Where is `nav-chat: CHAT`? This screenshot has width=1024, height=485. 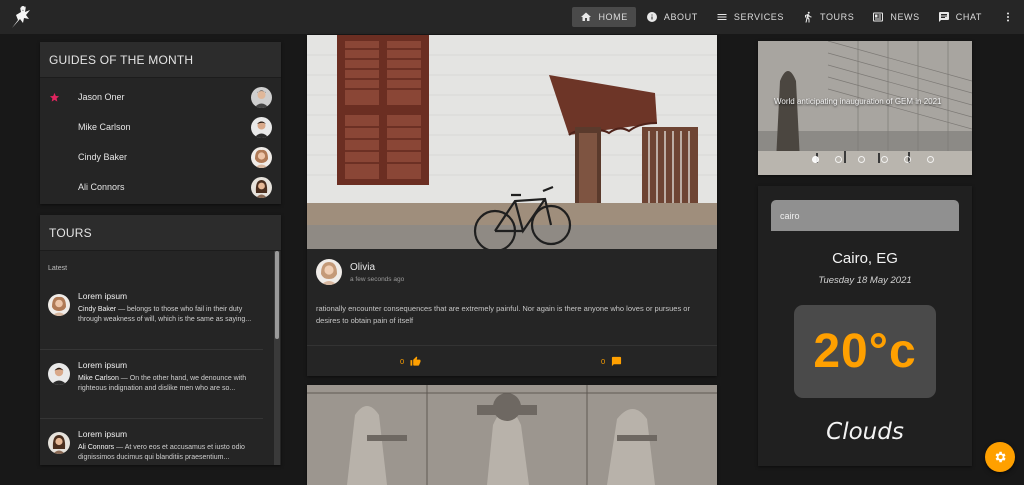
nav-chat: CHAT is located at coordinates (960, 17).